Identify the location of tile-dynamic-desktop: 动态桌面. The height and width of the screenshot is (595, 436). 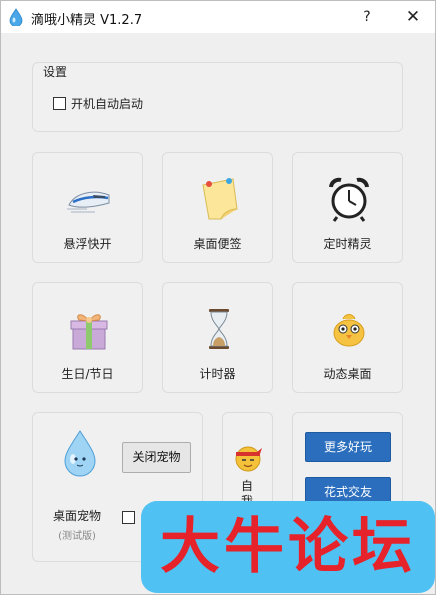
(347, 337).